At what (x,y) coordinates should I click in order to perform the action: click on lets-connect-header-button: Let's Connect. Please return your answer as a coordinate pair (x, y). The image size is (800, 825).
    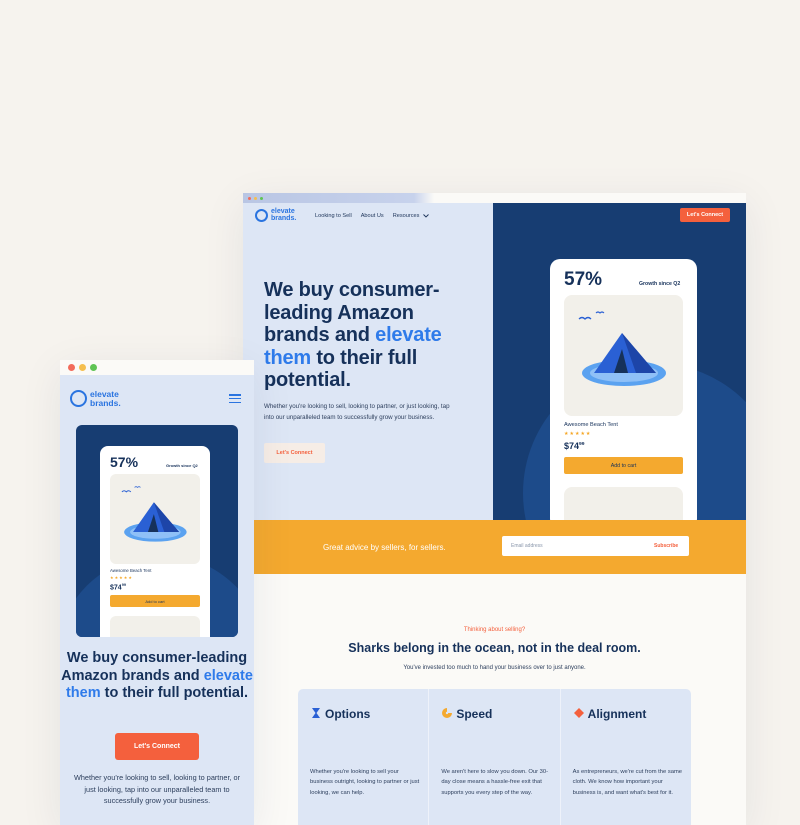
    Looking at the image, I should click on (705, 215).